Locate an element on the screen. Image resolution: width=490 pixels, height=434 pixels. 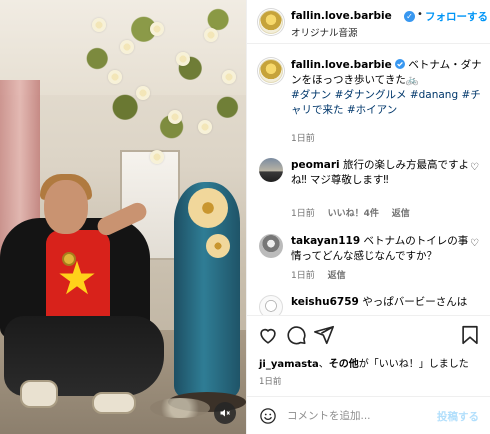
comment-icon is located at coordinates (296, 335).